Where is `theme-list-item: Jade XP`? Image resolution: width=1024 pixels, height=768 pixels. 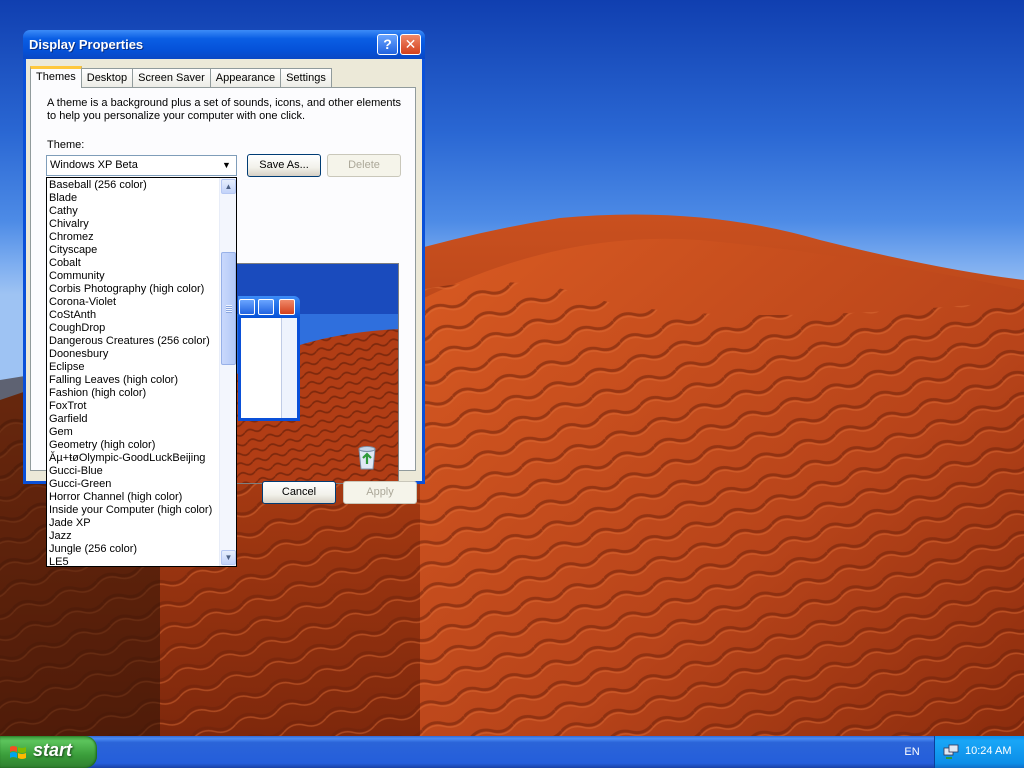
theme-list-item: Jade XP is located at coordinates (133, 523).